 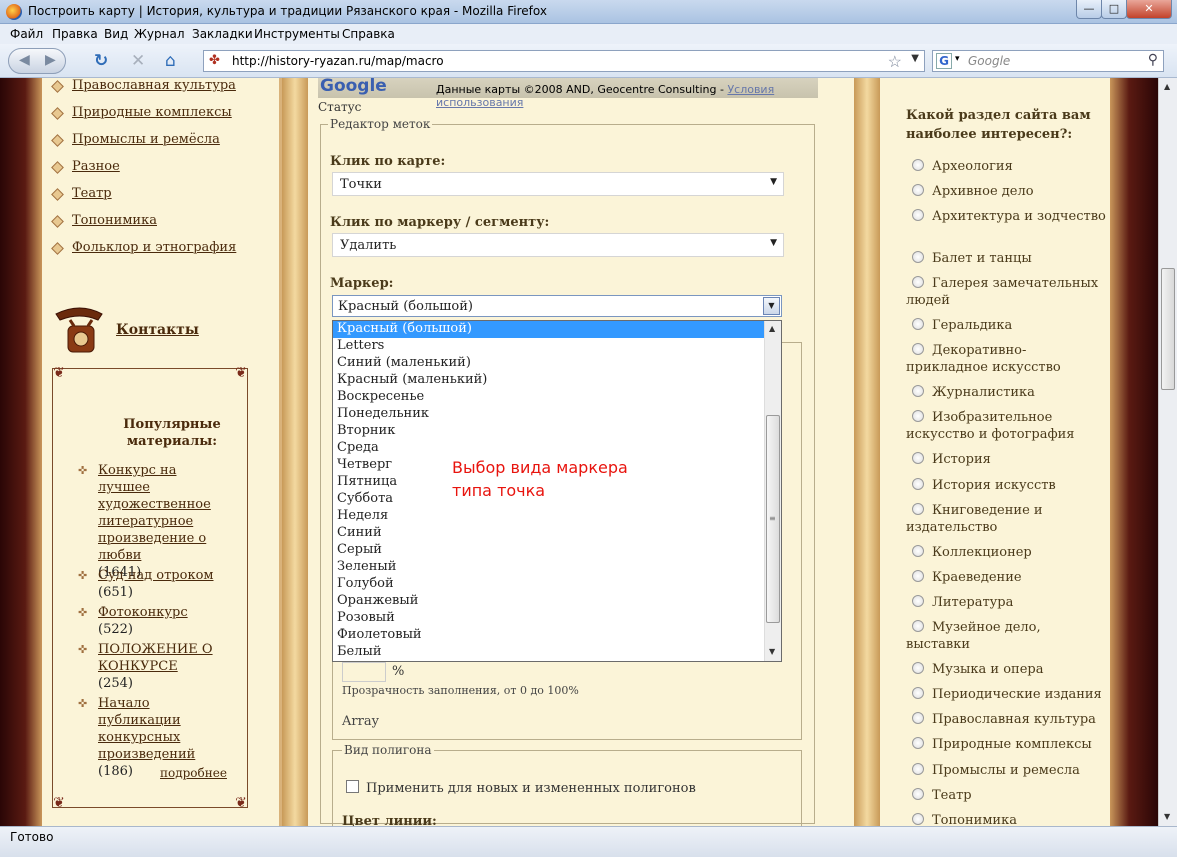 What do you see at coordinates (1167, 452) in the screenshot?
I see `page-scrollbar: ▲ ▼` at bounding box center [1167, 452].